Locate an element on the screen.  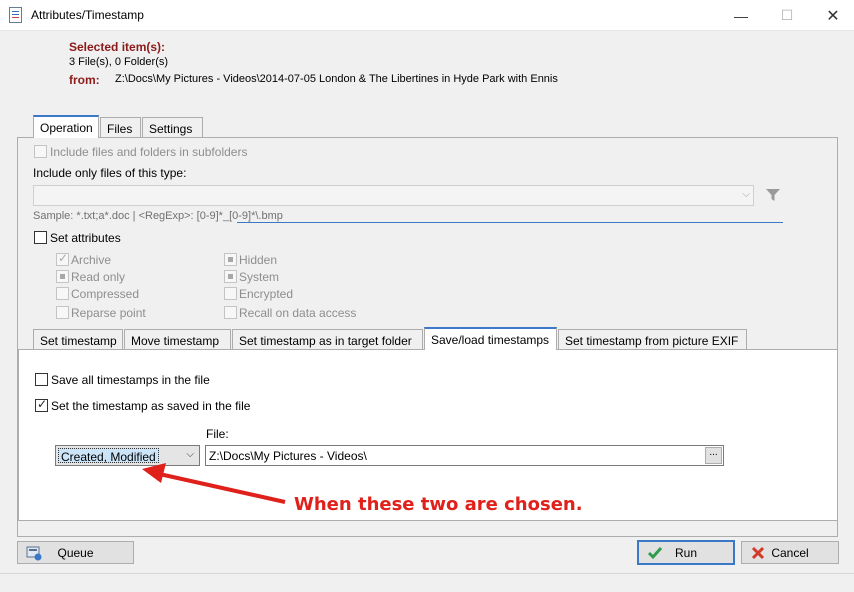
system-label: System is located at coordinates (259, 277).